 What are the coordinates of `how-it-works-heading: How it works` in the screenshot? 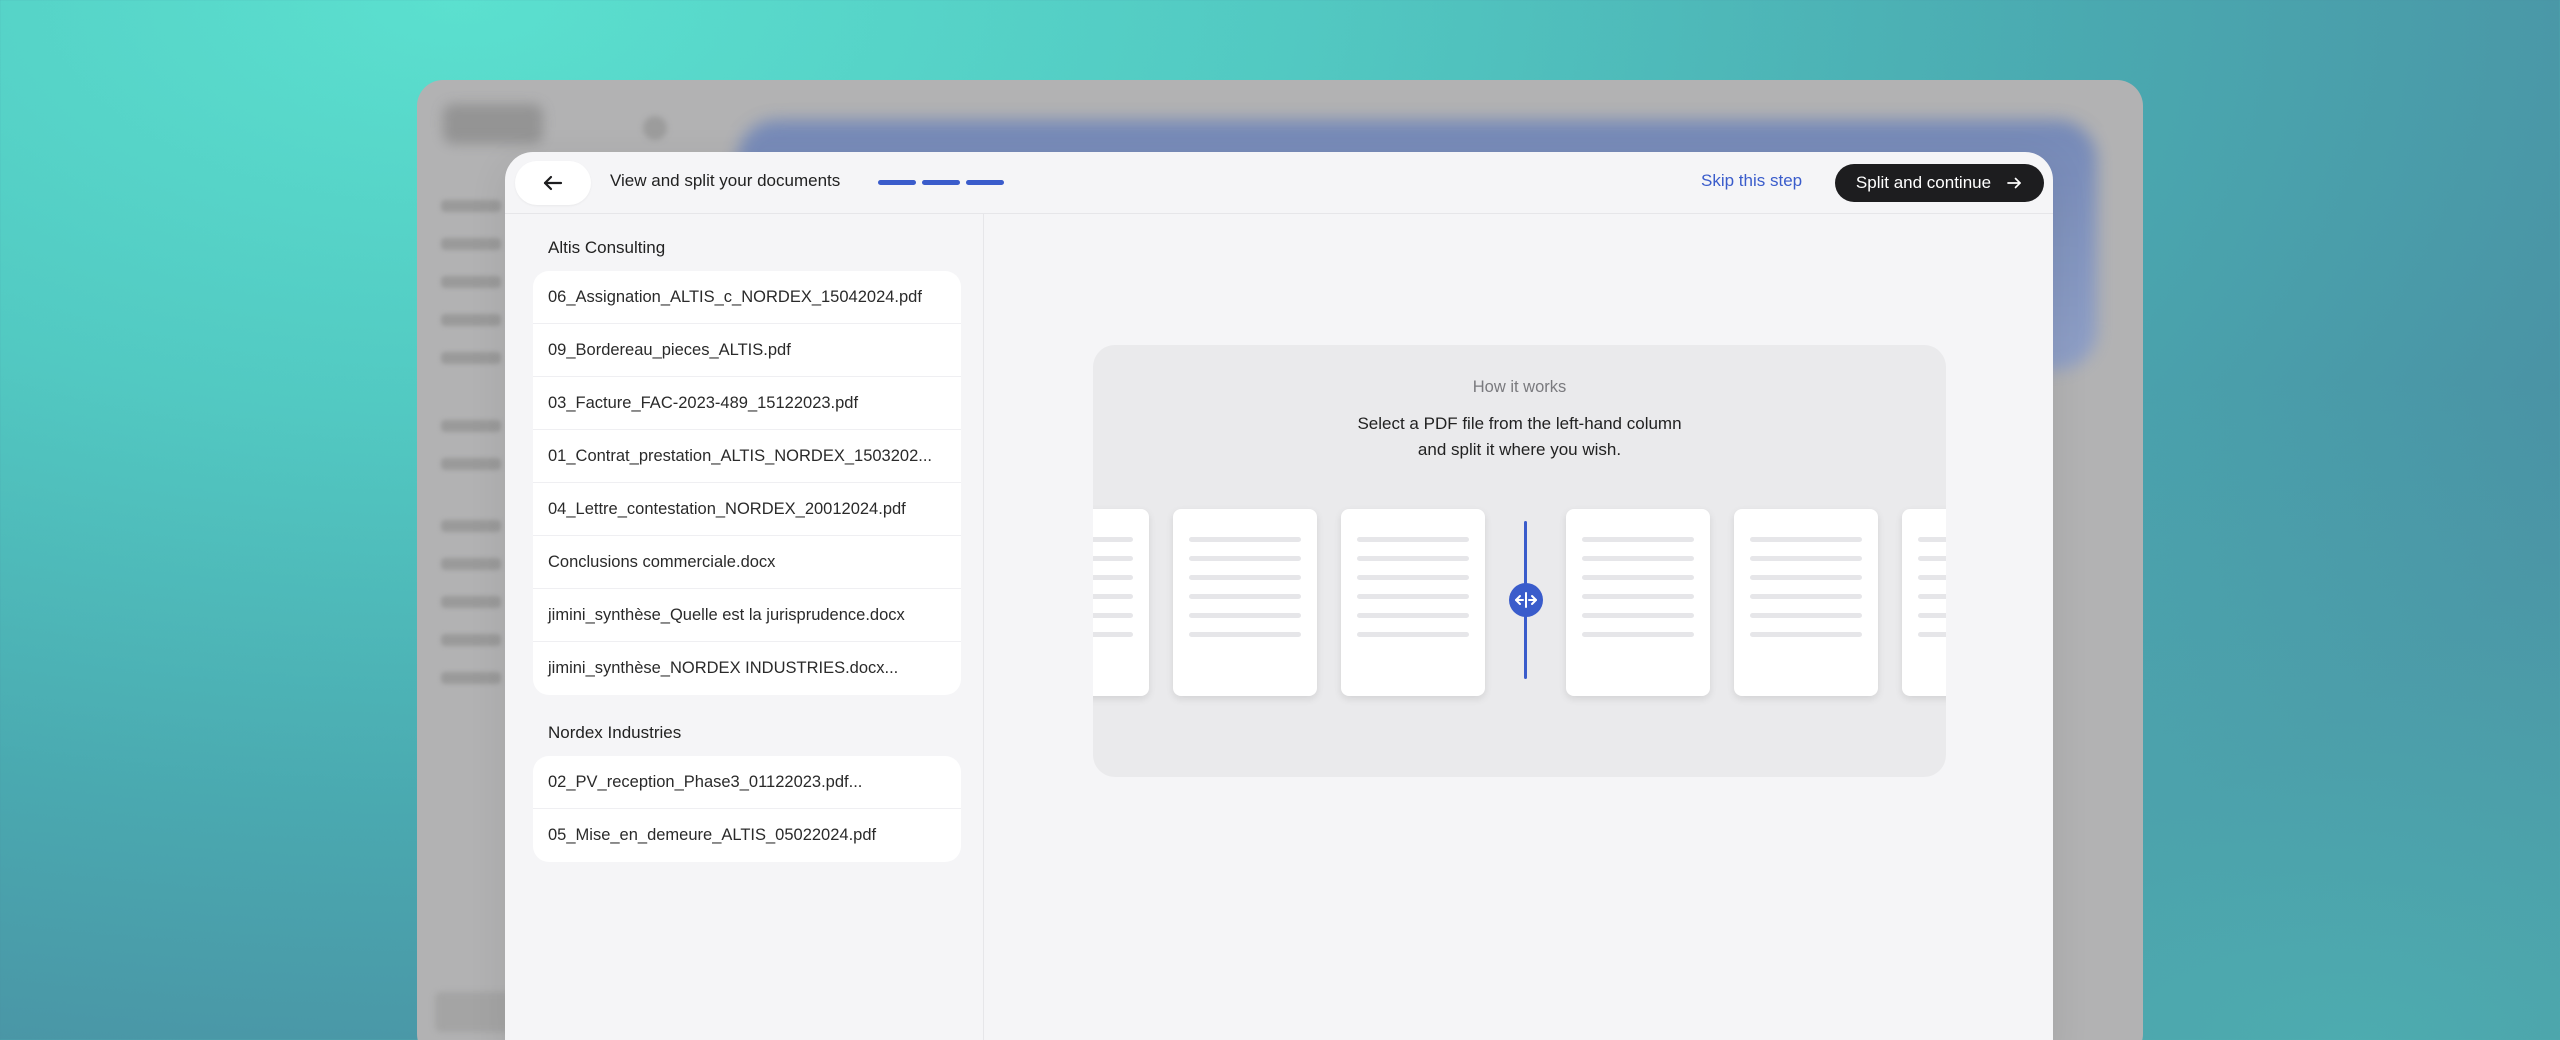 It's located at (1519, 387).